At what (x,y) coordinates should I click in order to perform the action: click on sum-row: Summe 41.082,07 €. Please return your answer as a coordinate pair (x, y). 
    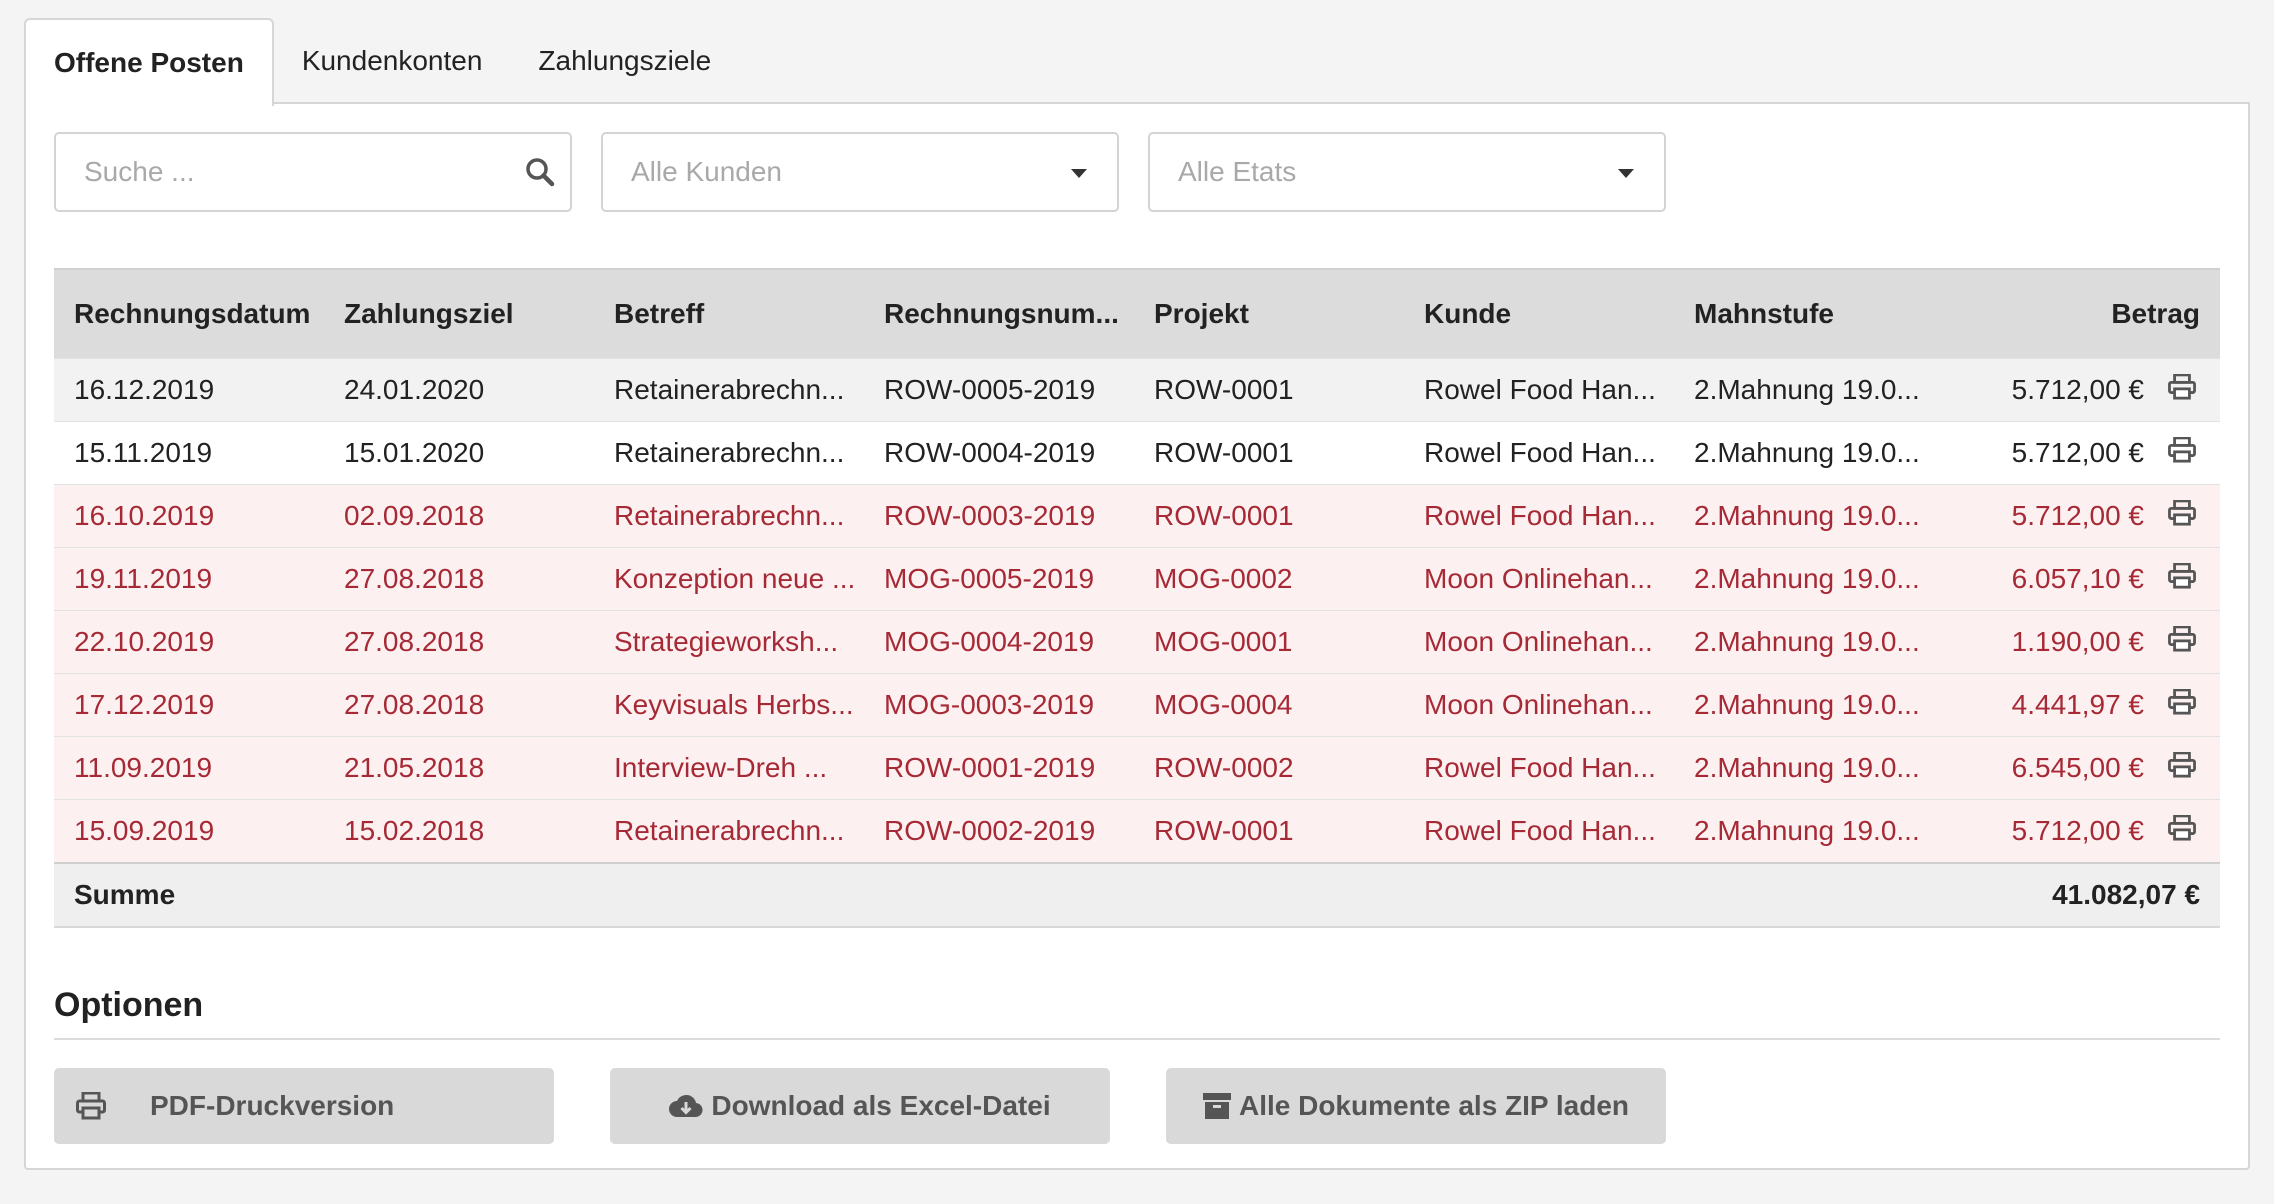
    Looking at the image, I should click on (1137, 895).